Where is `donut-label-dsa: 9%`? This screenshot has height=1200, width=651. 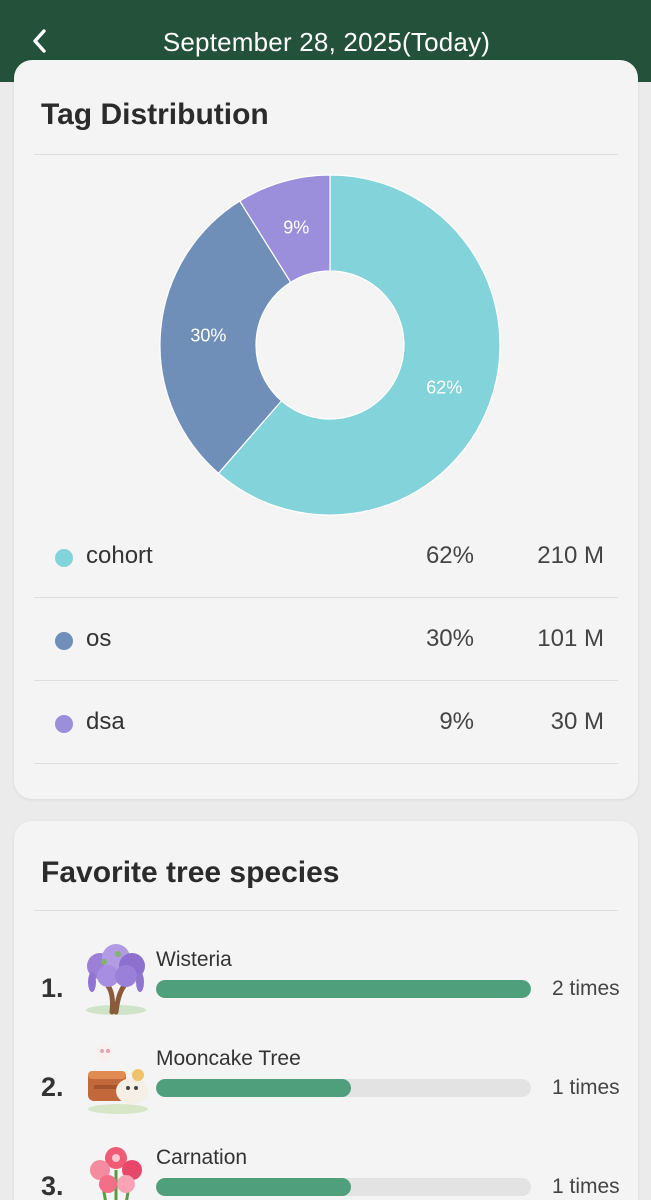 donut-label-dsa: 9% is located at coordinates (296, 228).